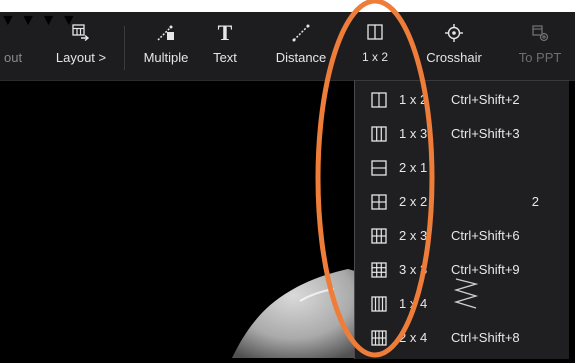 This screenshot has height=363, width=575. What do you see at coordinates (379, 134) in the screenshot?
I see `layout-1x3-icon` at bounding box center [379, 134].